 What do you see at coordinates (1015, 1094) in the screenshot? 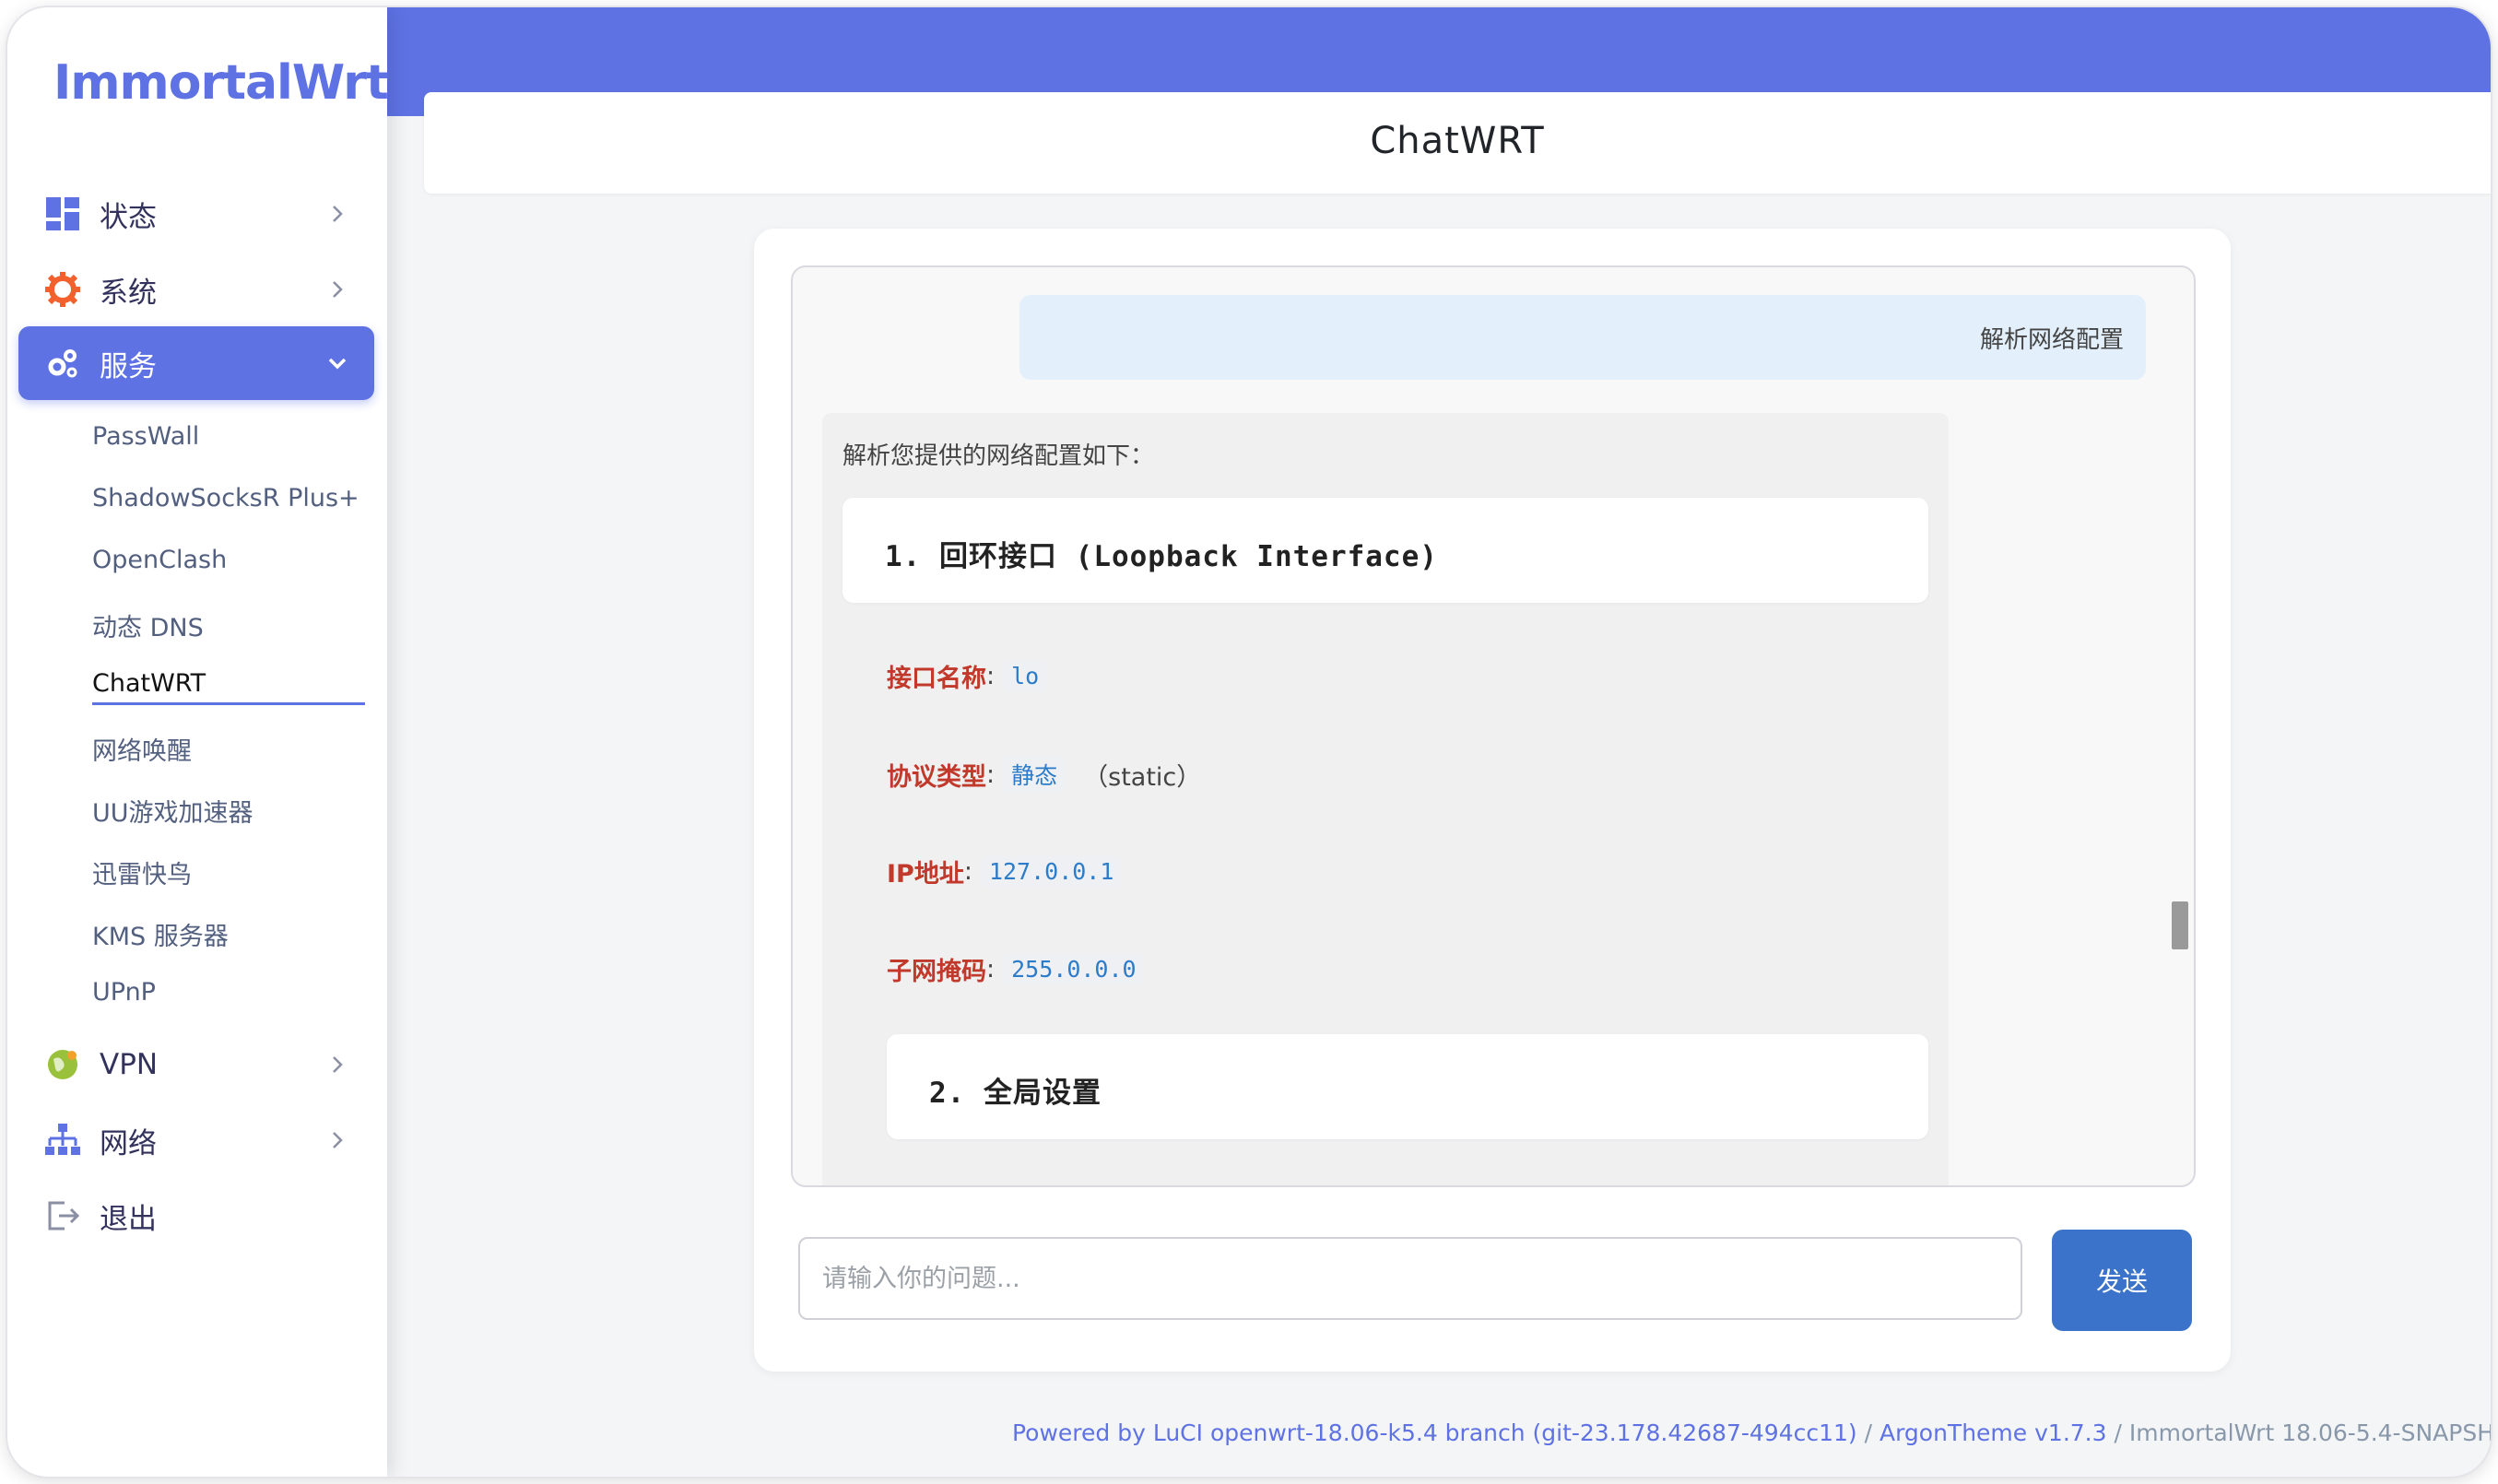
I see `section-heading: 2. 全局设置` at bounding box center [1015, 1094].